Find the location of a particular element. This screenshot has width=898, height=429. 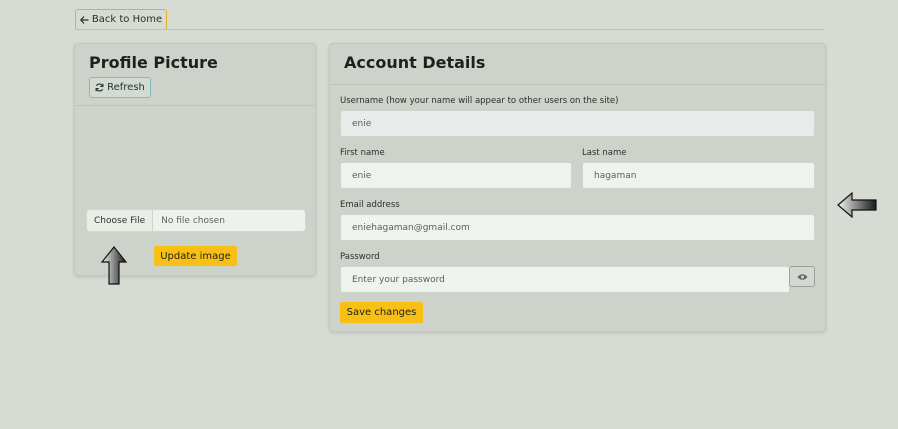

password-field: Enter your password is located at coordinates (565, 279).